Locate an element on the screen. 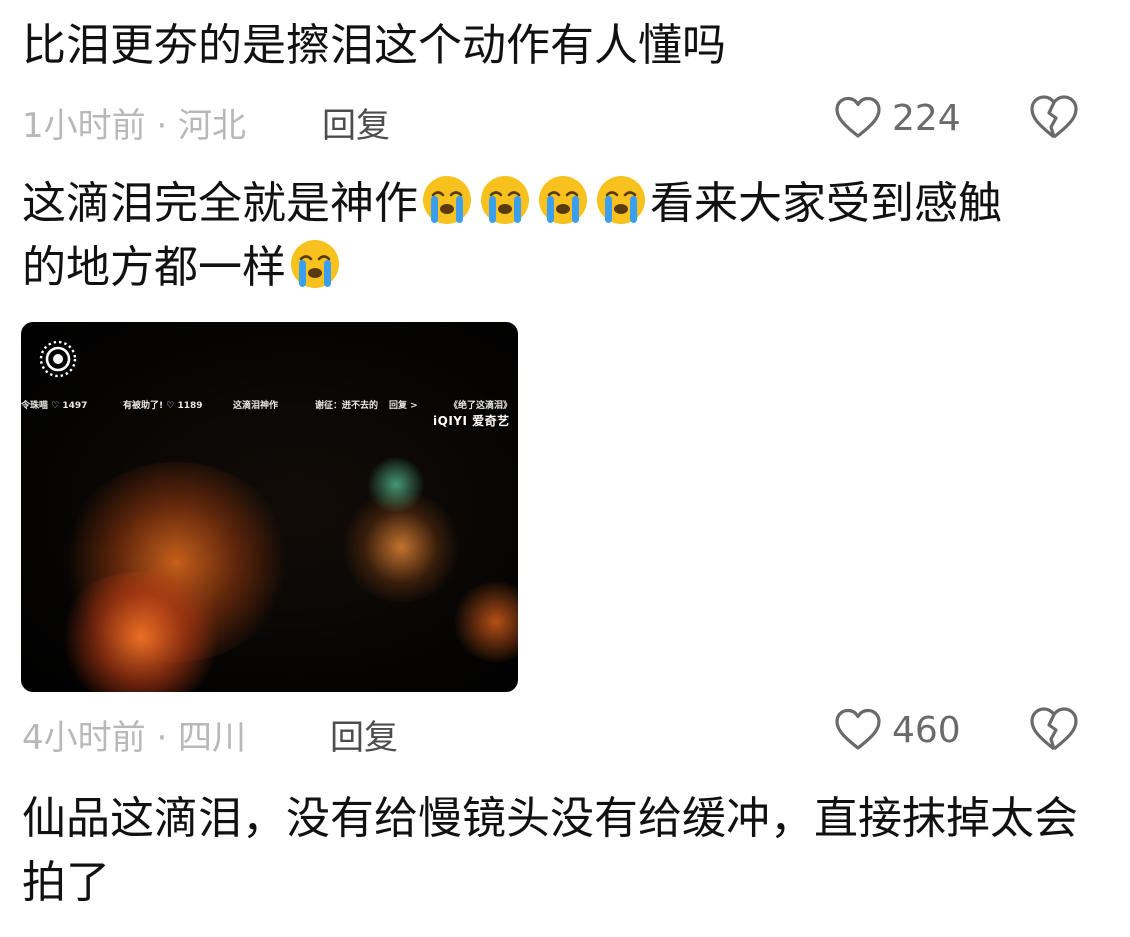 The width and height of the screenshot is (1130, 937). comment-1-meta: 1小时前 · 河北 回复 224 is located at coordinates (565, 120).